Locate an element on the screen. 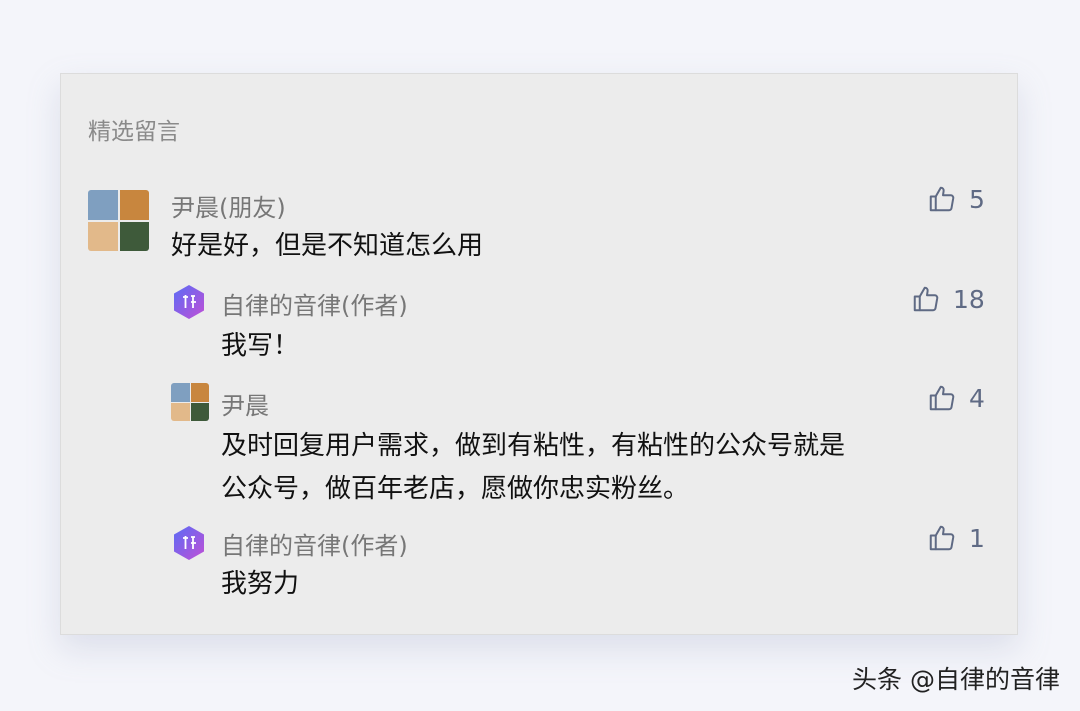  comment-text-line: 公众号，做百年老店，愿做你忠实粉丝。 is located at coordinates (455, 489).